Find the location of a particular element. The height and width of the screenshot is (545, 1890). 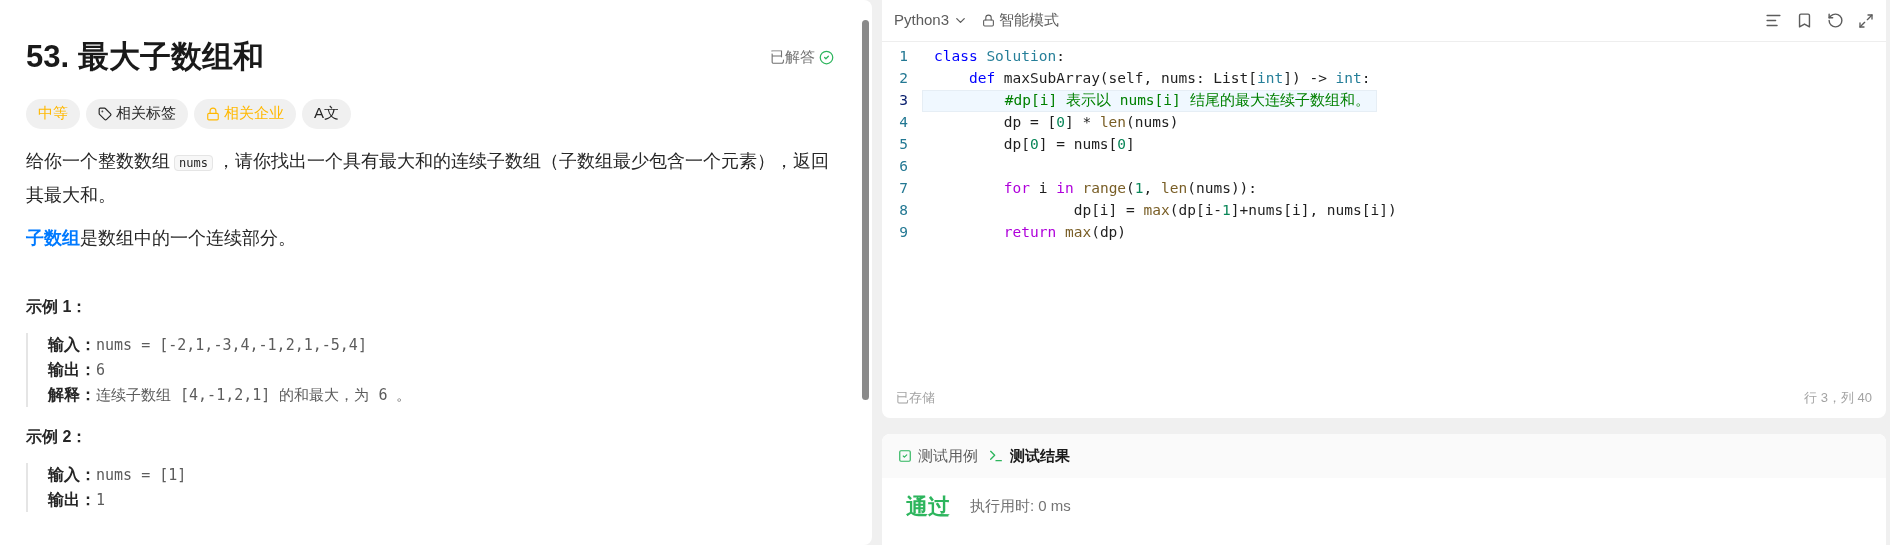

cursor-position: 行 3，列 40 is located at coordinates (1838, 398).